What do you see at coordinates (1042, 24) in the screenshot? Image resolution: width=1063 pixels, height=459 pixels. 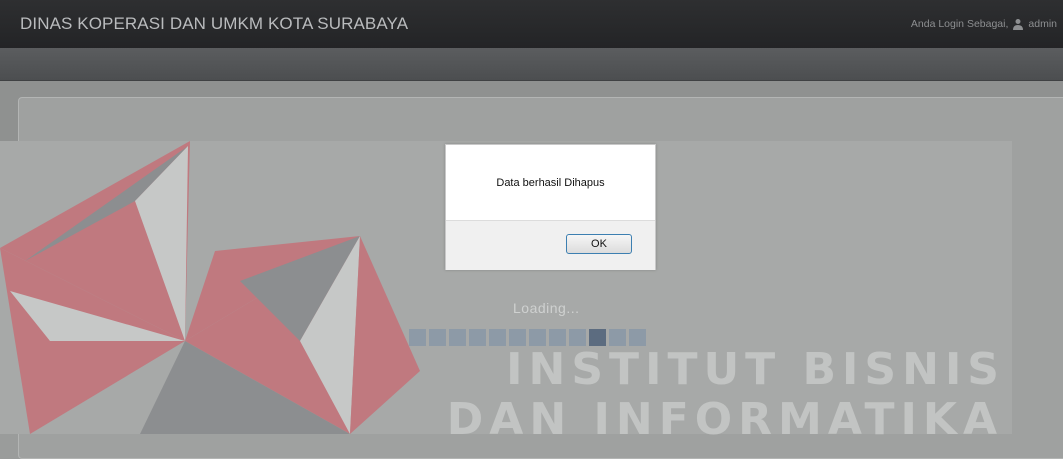 I see `username-link: admin` at bounding box center [1042, 24].